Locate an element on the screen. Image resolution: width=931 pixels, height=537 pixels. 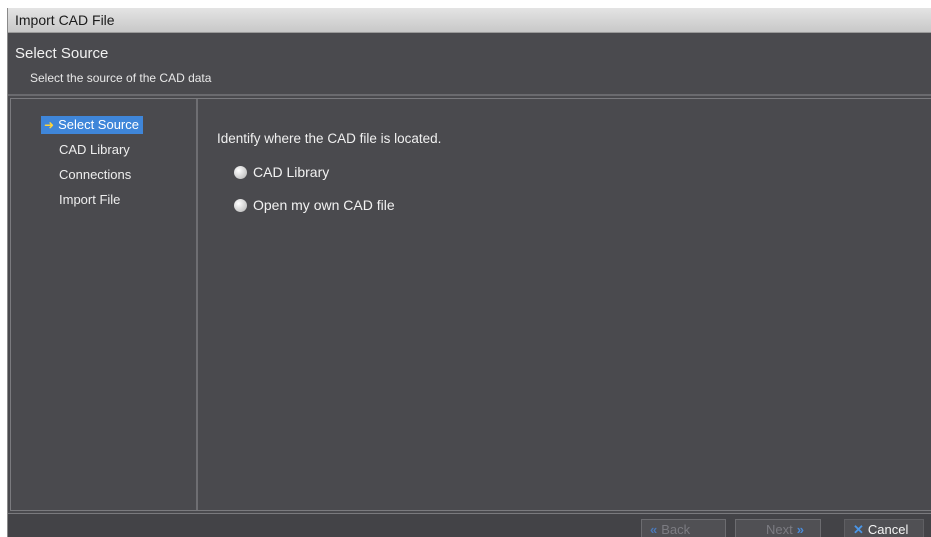
cancel-button-label: Cancel is located at coordinates (888, 529).